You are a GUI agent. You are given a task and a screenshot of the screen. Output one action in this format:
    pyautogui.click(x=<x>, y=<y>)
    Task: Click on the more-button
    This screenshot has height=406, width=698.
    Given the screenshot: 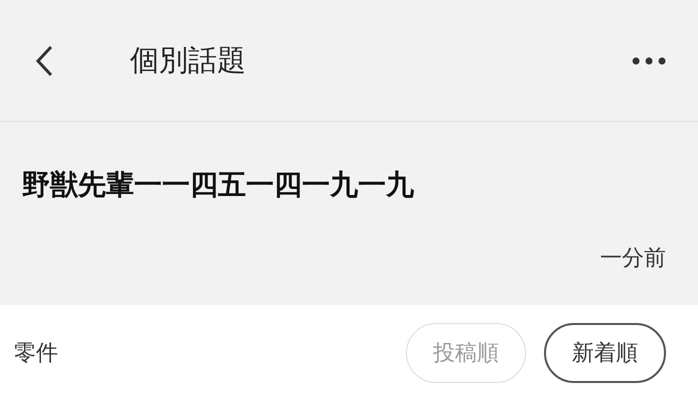 What is the action you would take?
    pyautogui.click(x=649, y=60)
    